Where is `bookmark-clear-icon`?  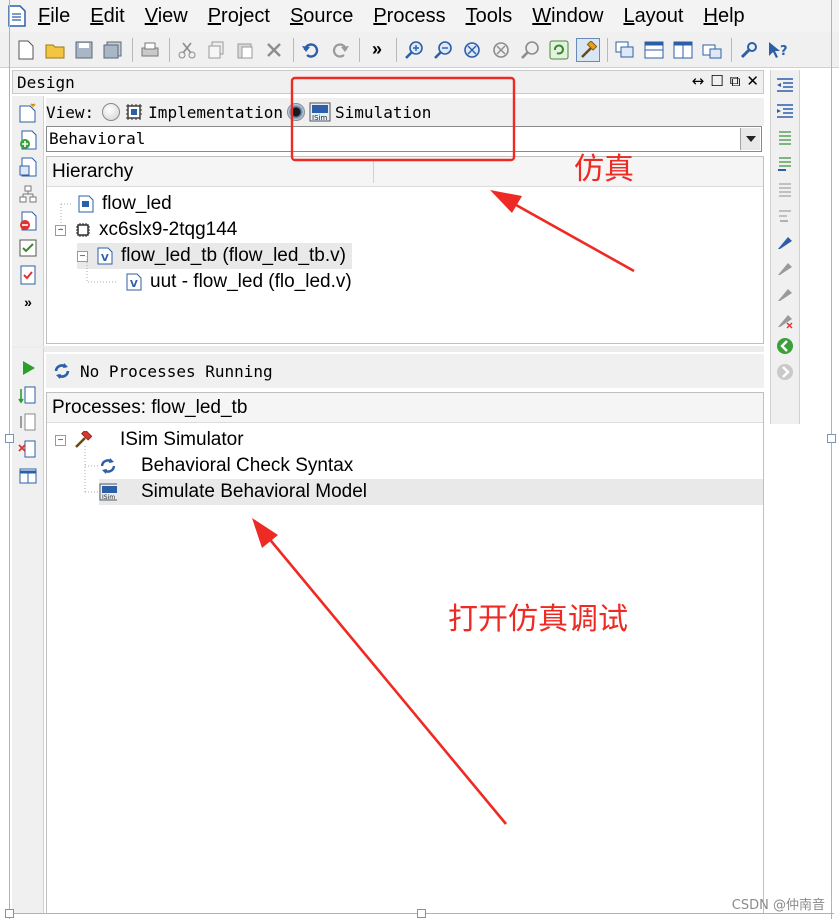
bookmark-clear-icon is located at coordinates (785, 320).